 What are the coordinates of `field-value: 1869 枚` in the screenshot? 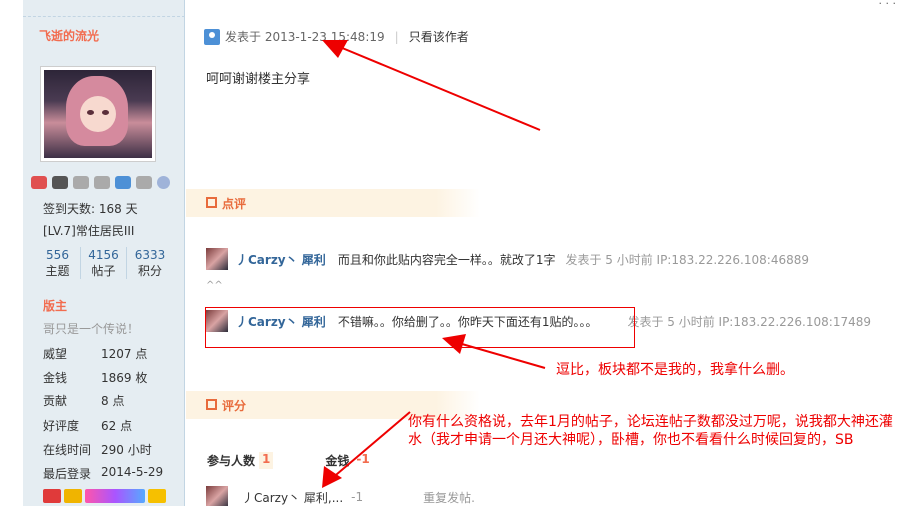 It's located at (124, 378).